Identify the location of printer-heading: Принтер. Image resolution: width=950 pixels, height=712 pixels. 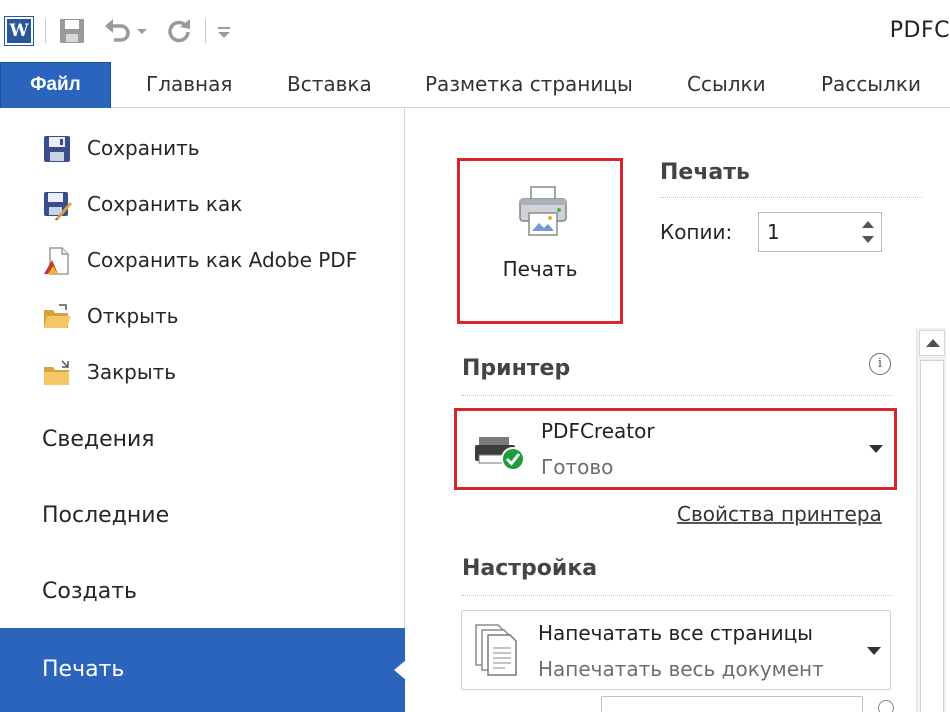
(516, 368).